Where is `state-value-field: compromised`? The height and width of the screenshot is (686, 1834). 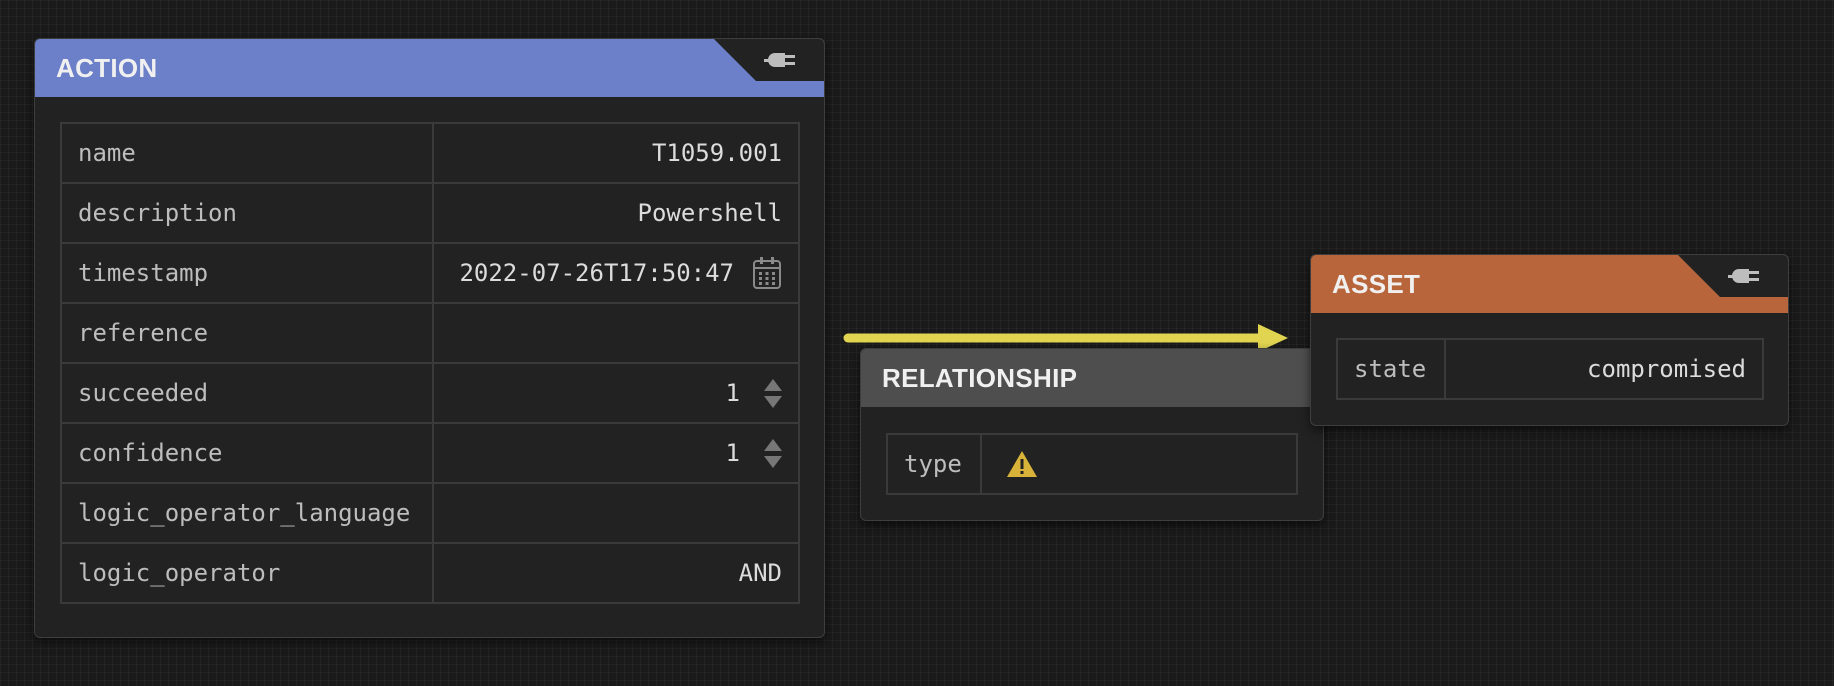 state-value-field: compromised is located at coordinates (1604, 369).